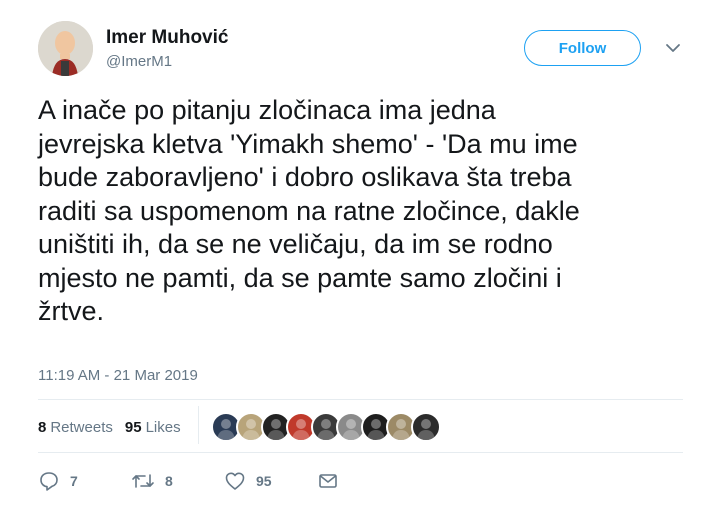 Image resolution: width=715 pixels, height=506 pixels. I want to click on divider-top, so click(360, 399).